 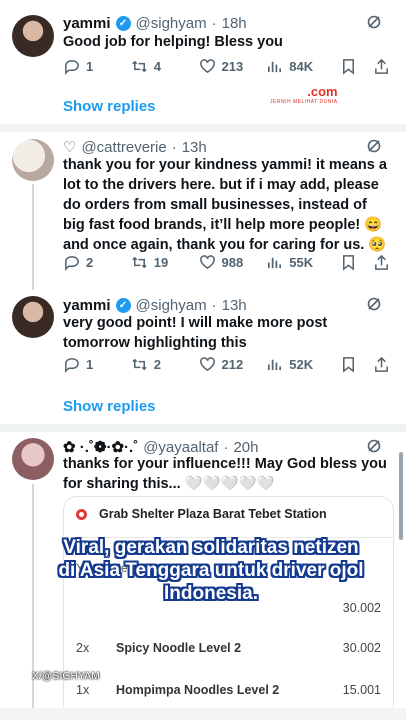 I want to click on author-handle: @cattreverie, so click(x=123, y=147).